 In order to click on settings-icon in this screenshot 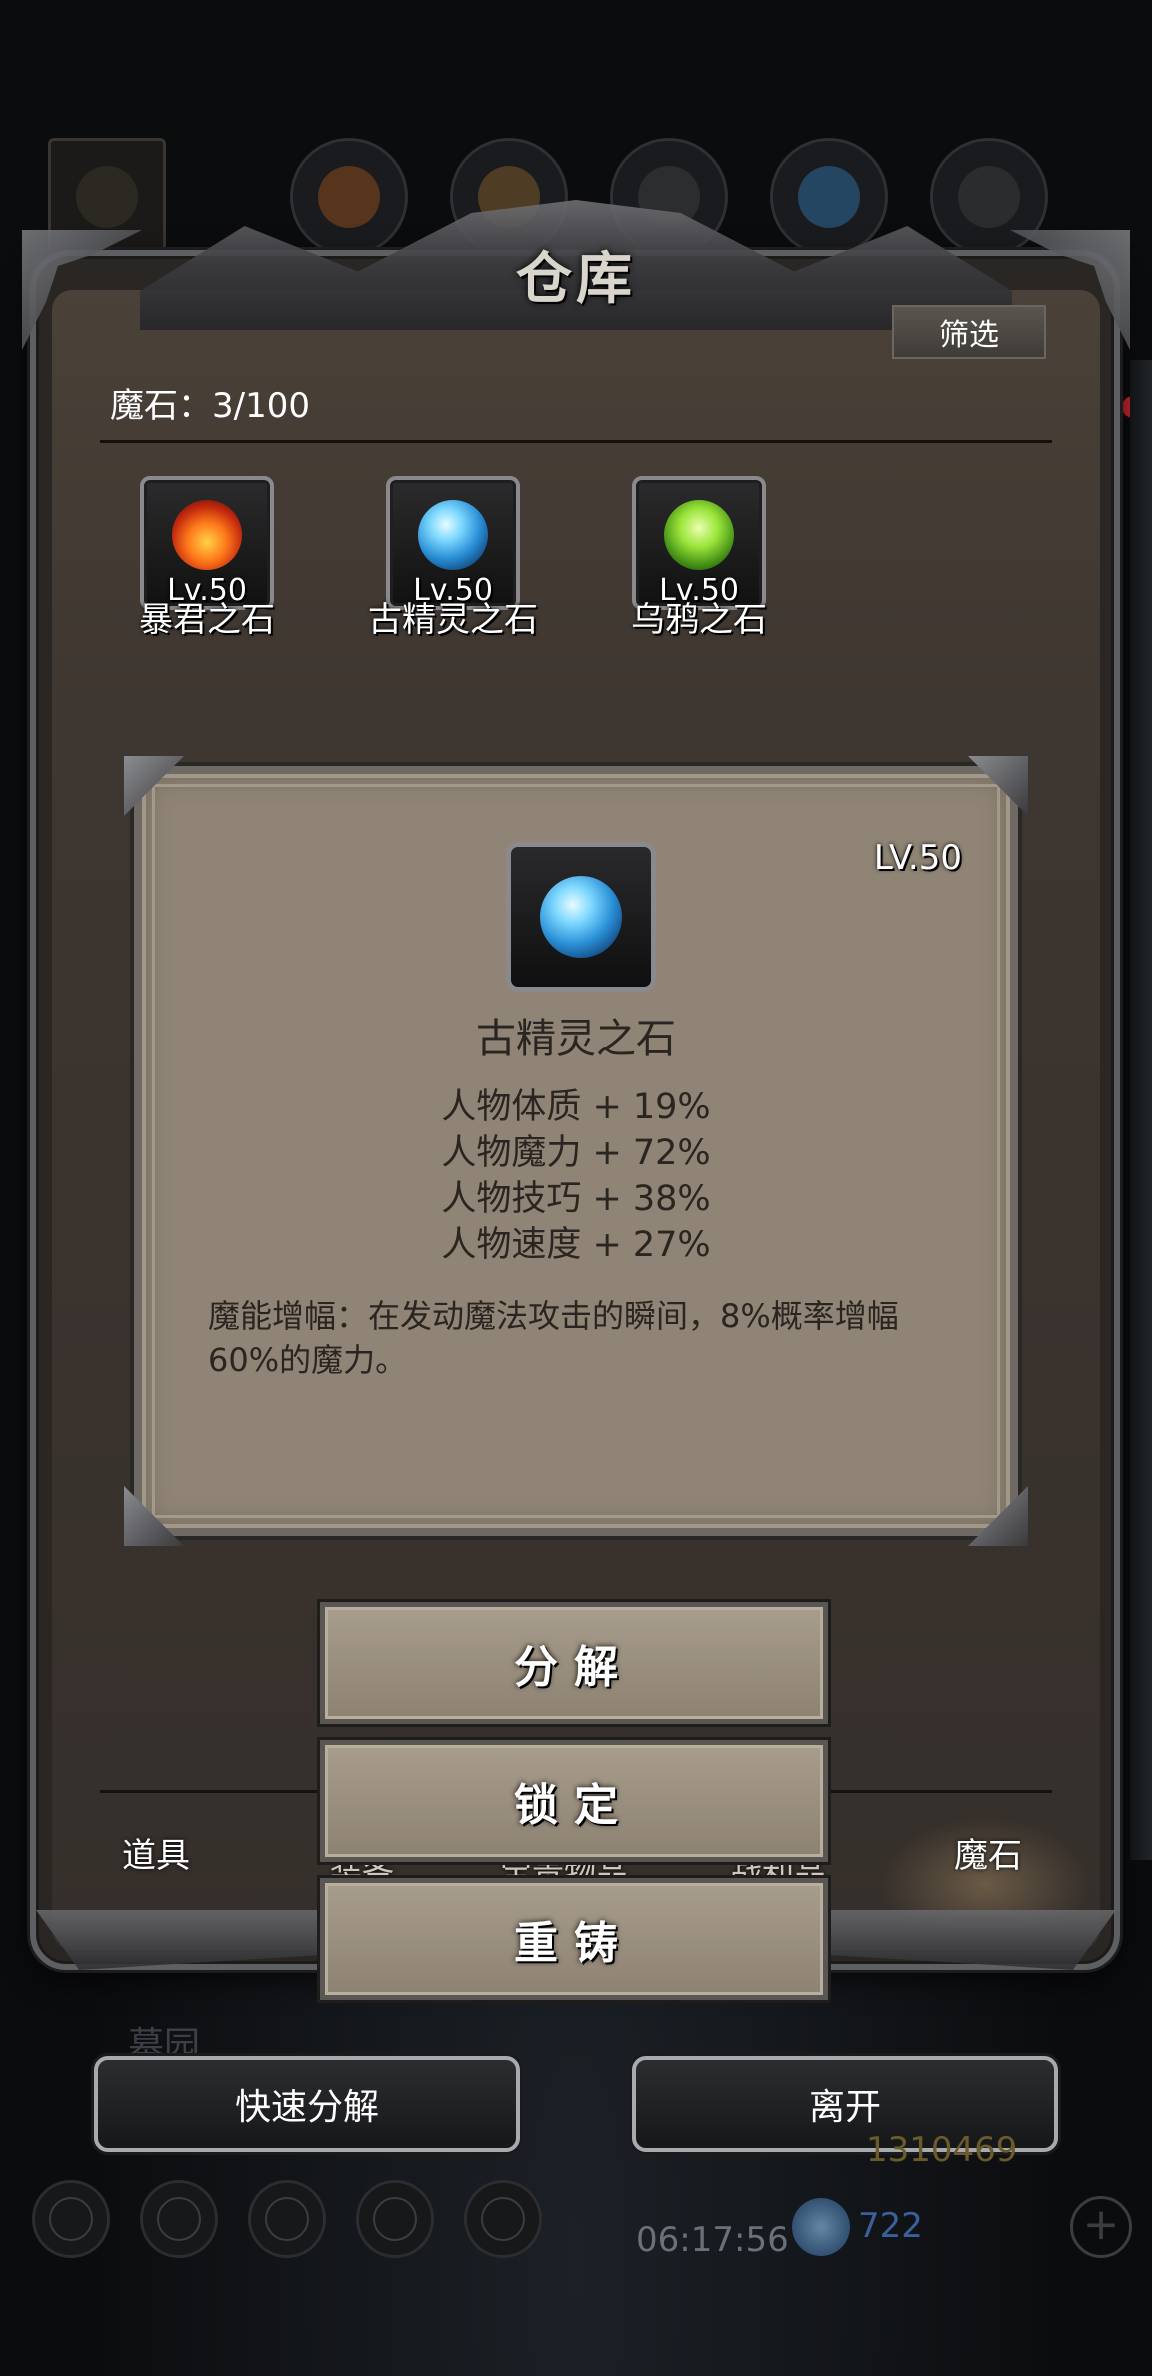, I will do `click(71, 2219)`.